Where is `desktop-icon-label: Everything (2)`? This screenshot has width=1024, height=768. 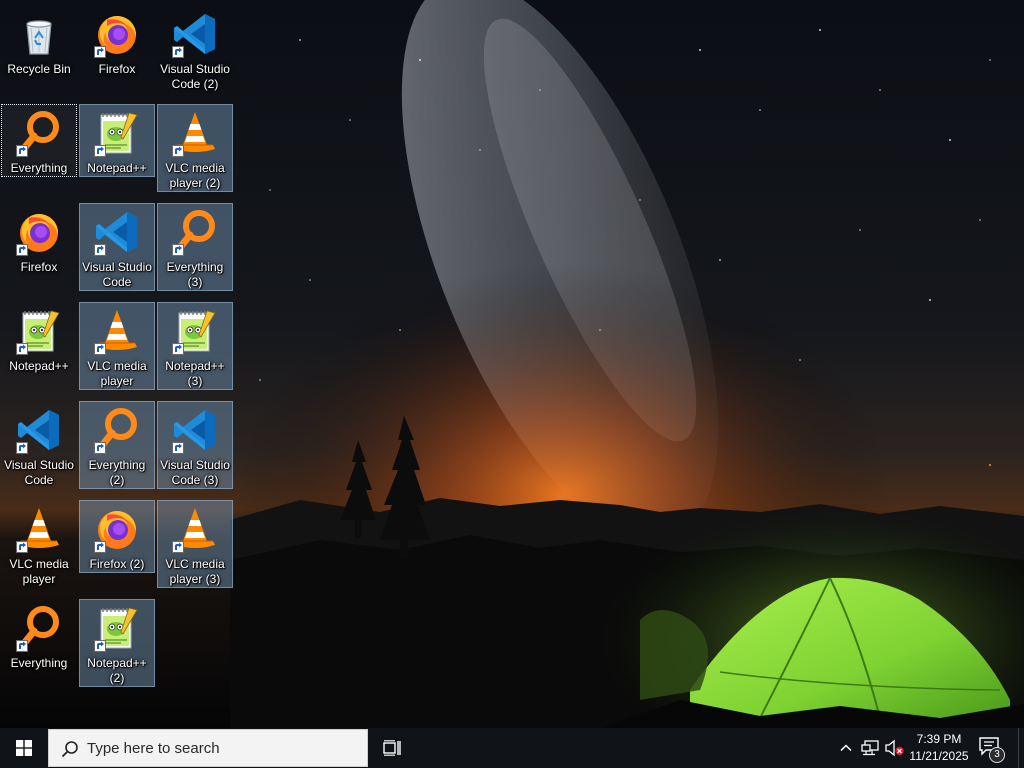 desktop-icon-label: Everything (2) is located at coordinates (117, 472).